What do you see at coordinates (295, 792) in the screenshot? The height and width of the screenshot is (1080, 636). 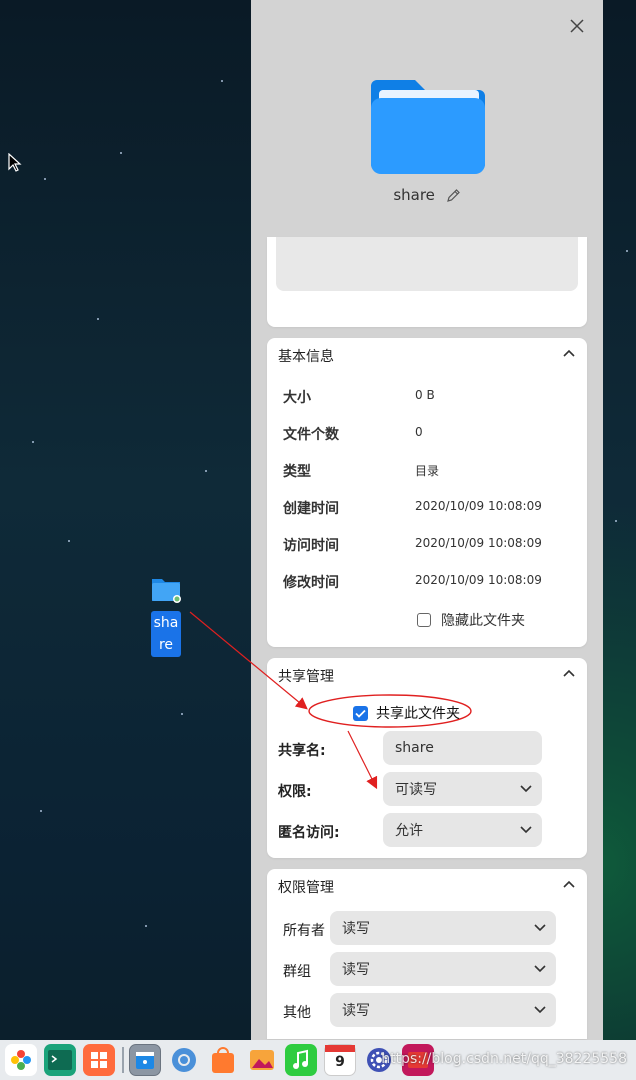 I see `permission-label: 权限:` at bounding box center [295, 792].